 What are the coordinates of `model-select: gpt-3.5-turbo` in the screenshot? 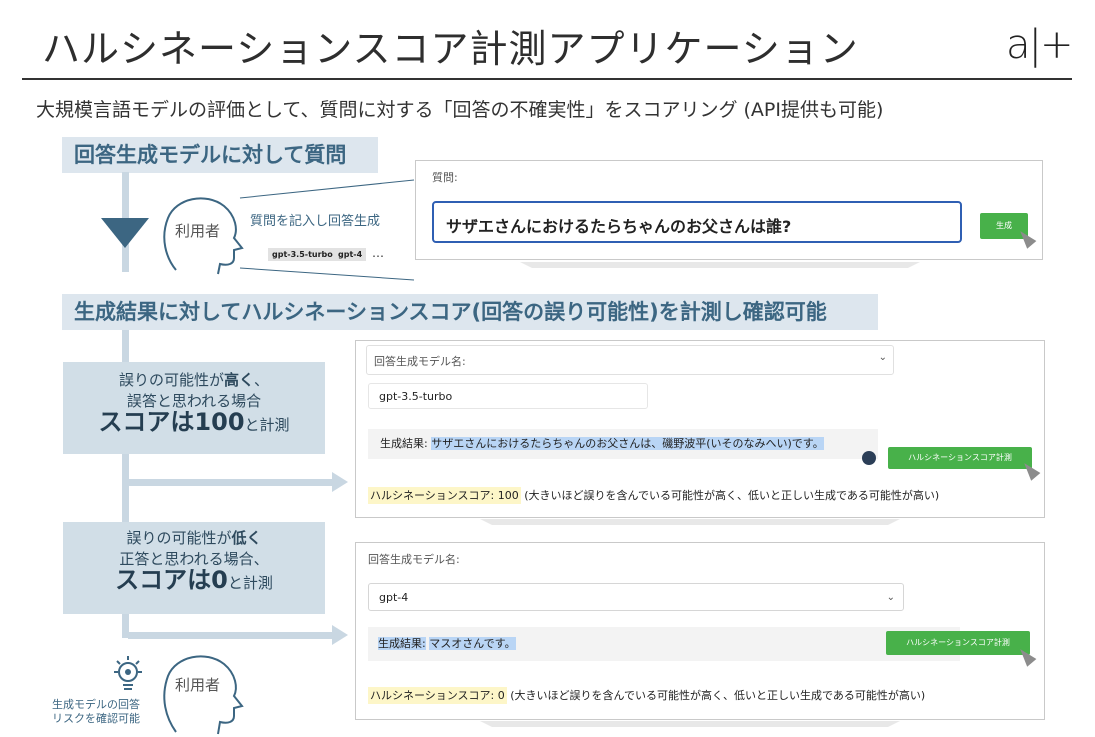 It's located at (508, 396).